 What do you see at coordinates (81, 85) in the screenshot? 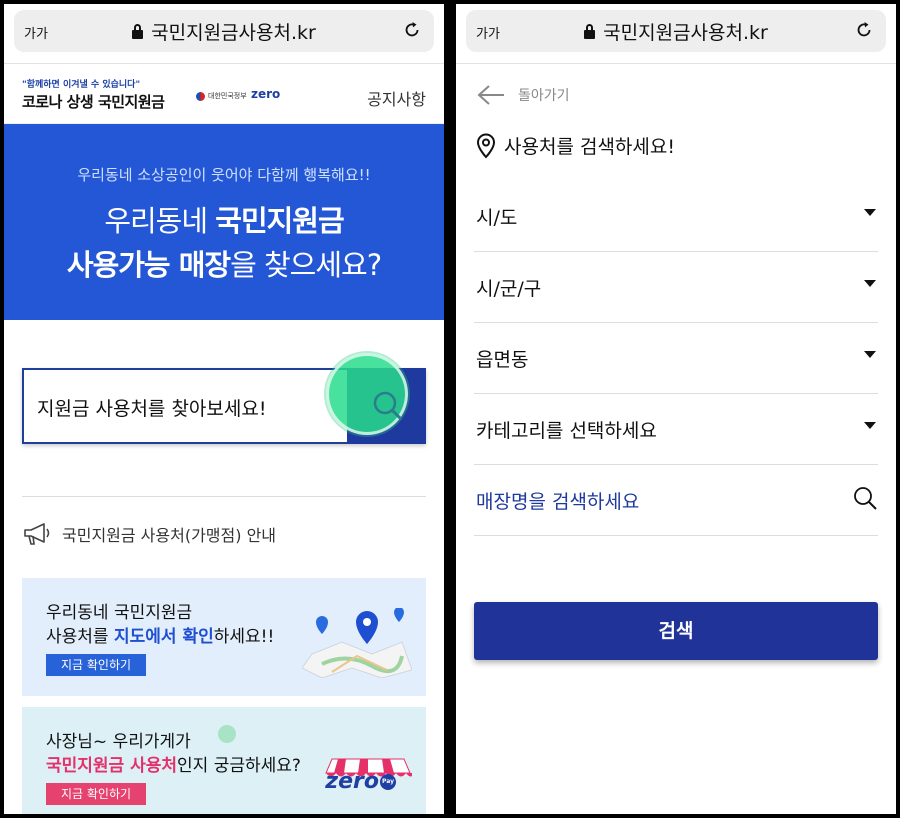
I see `slogan: "함께하면 이겨낼 수 있습니다"` at bounding box center [81, 85].